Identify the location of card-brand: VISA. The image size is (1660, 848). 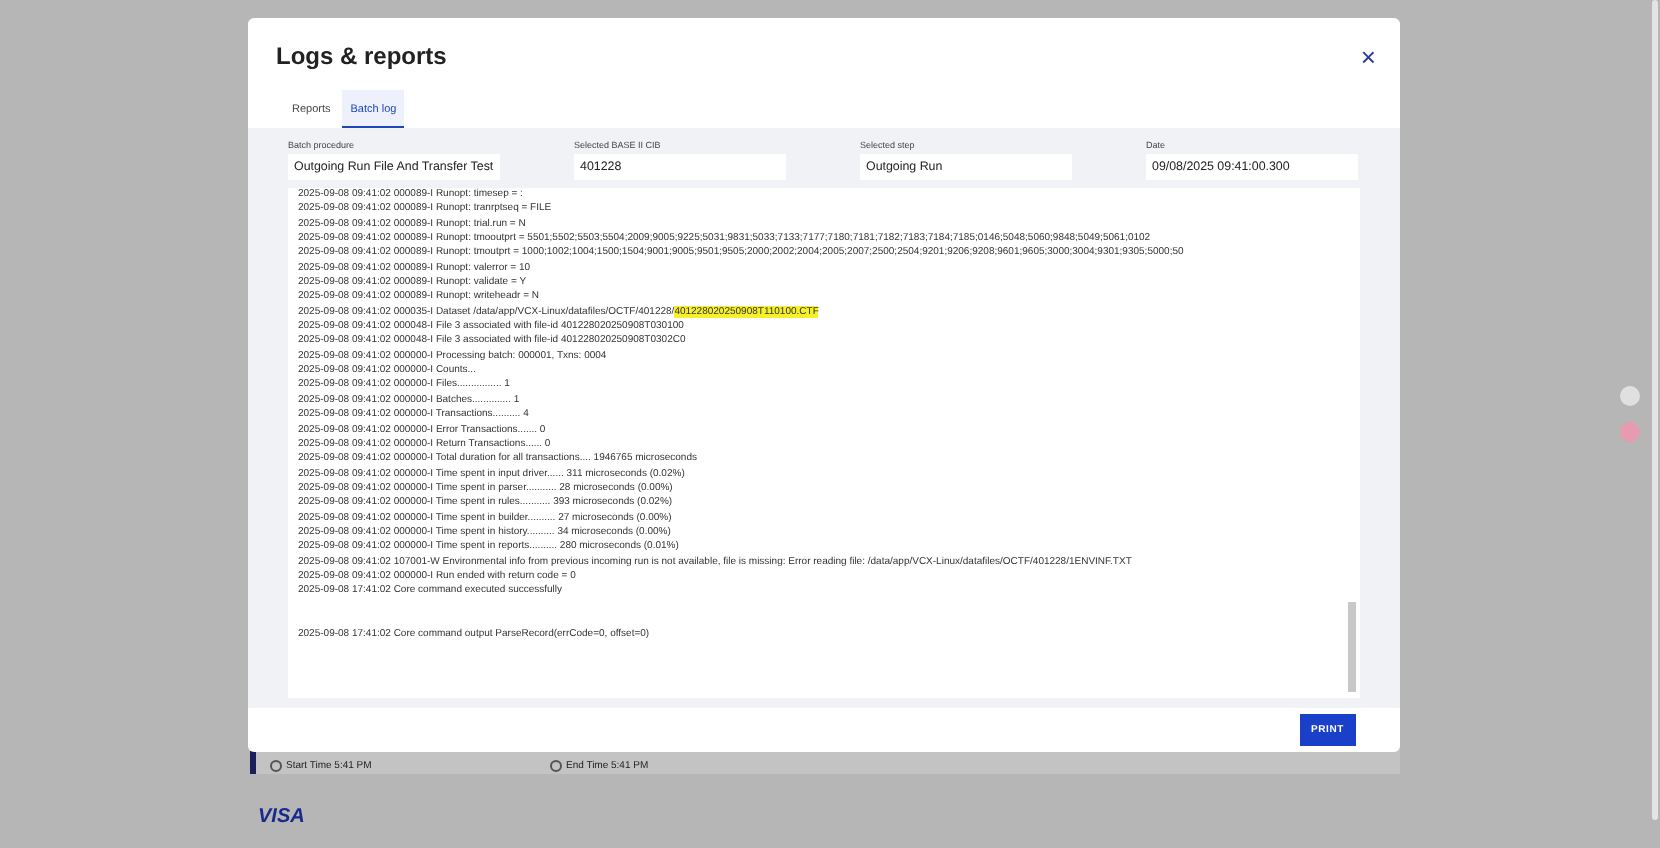
(280, 817).